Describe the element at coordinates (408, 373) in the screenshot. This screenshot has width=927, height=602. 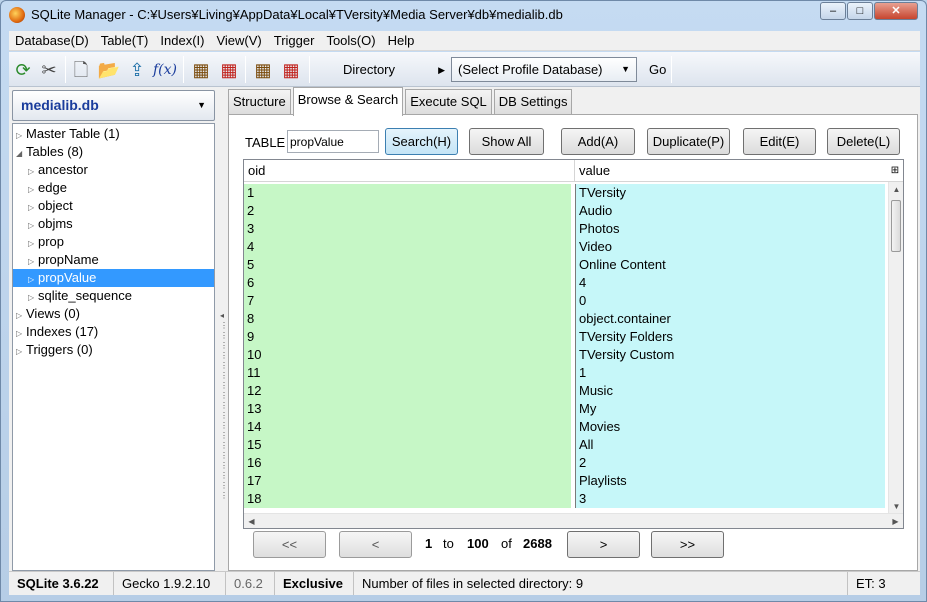
I see `cell-oid: 11` at that location.